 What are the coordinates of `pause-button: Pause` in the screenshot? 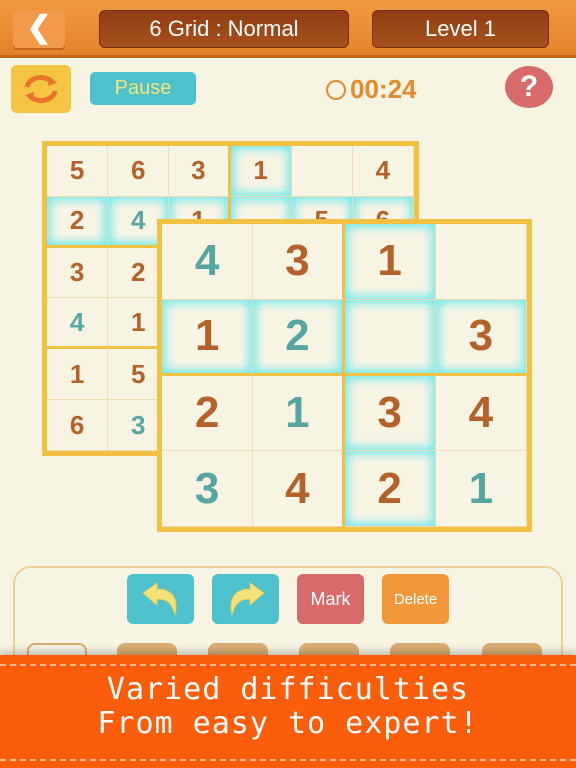 It's located at (143, 88).